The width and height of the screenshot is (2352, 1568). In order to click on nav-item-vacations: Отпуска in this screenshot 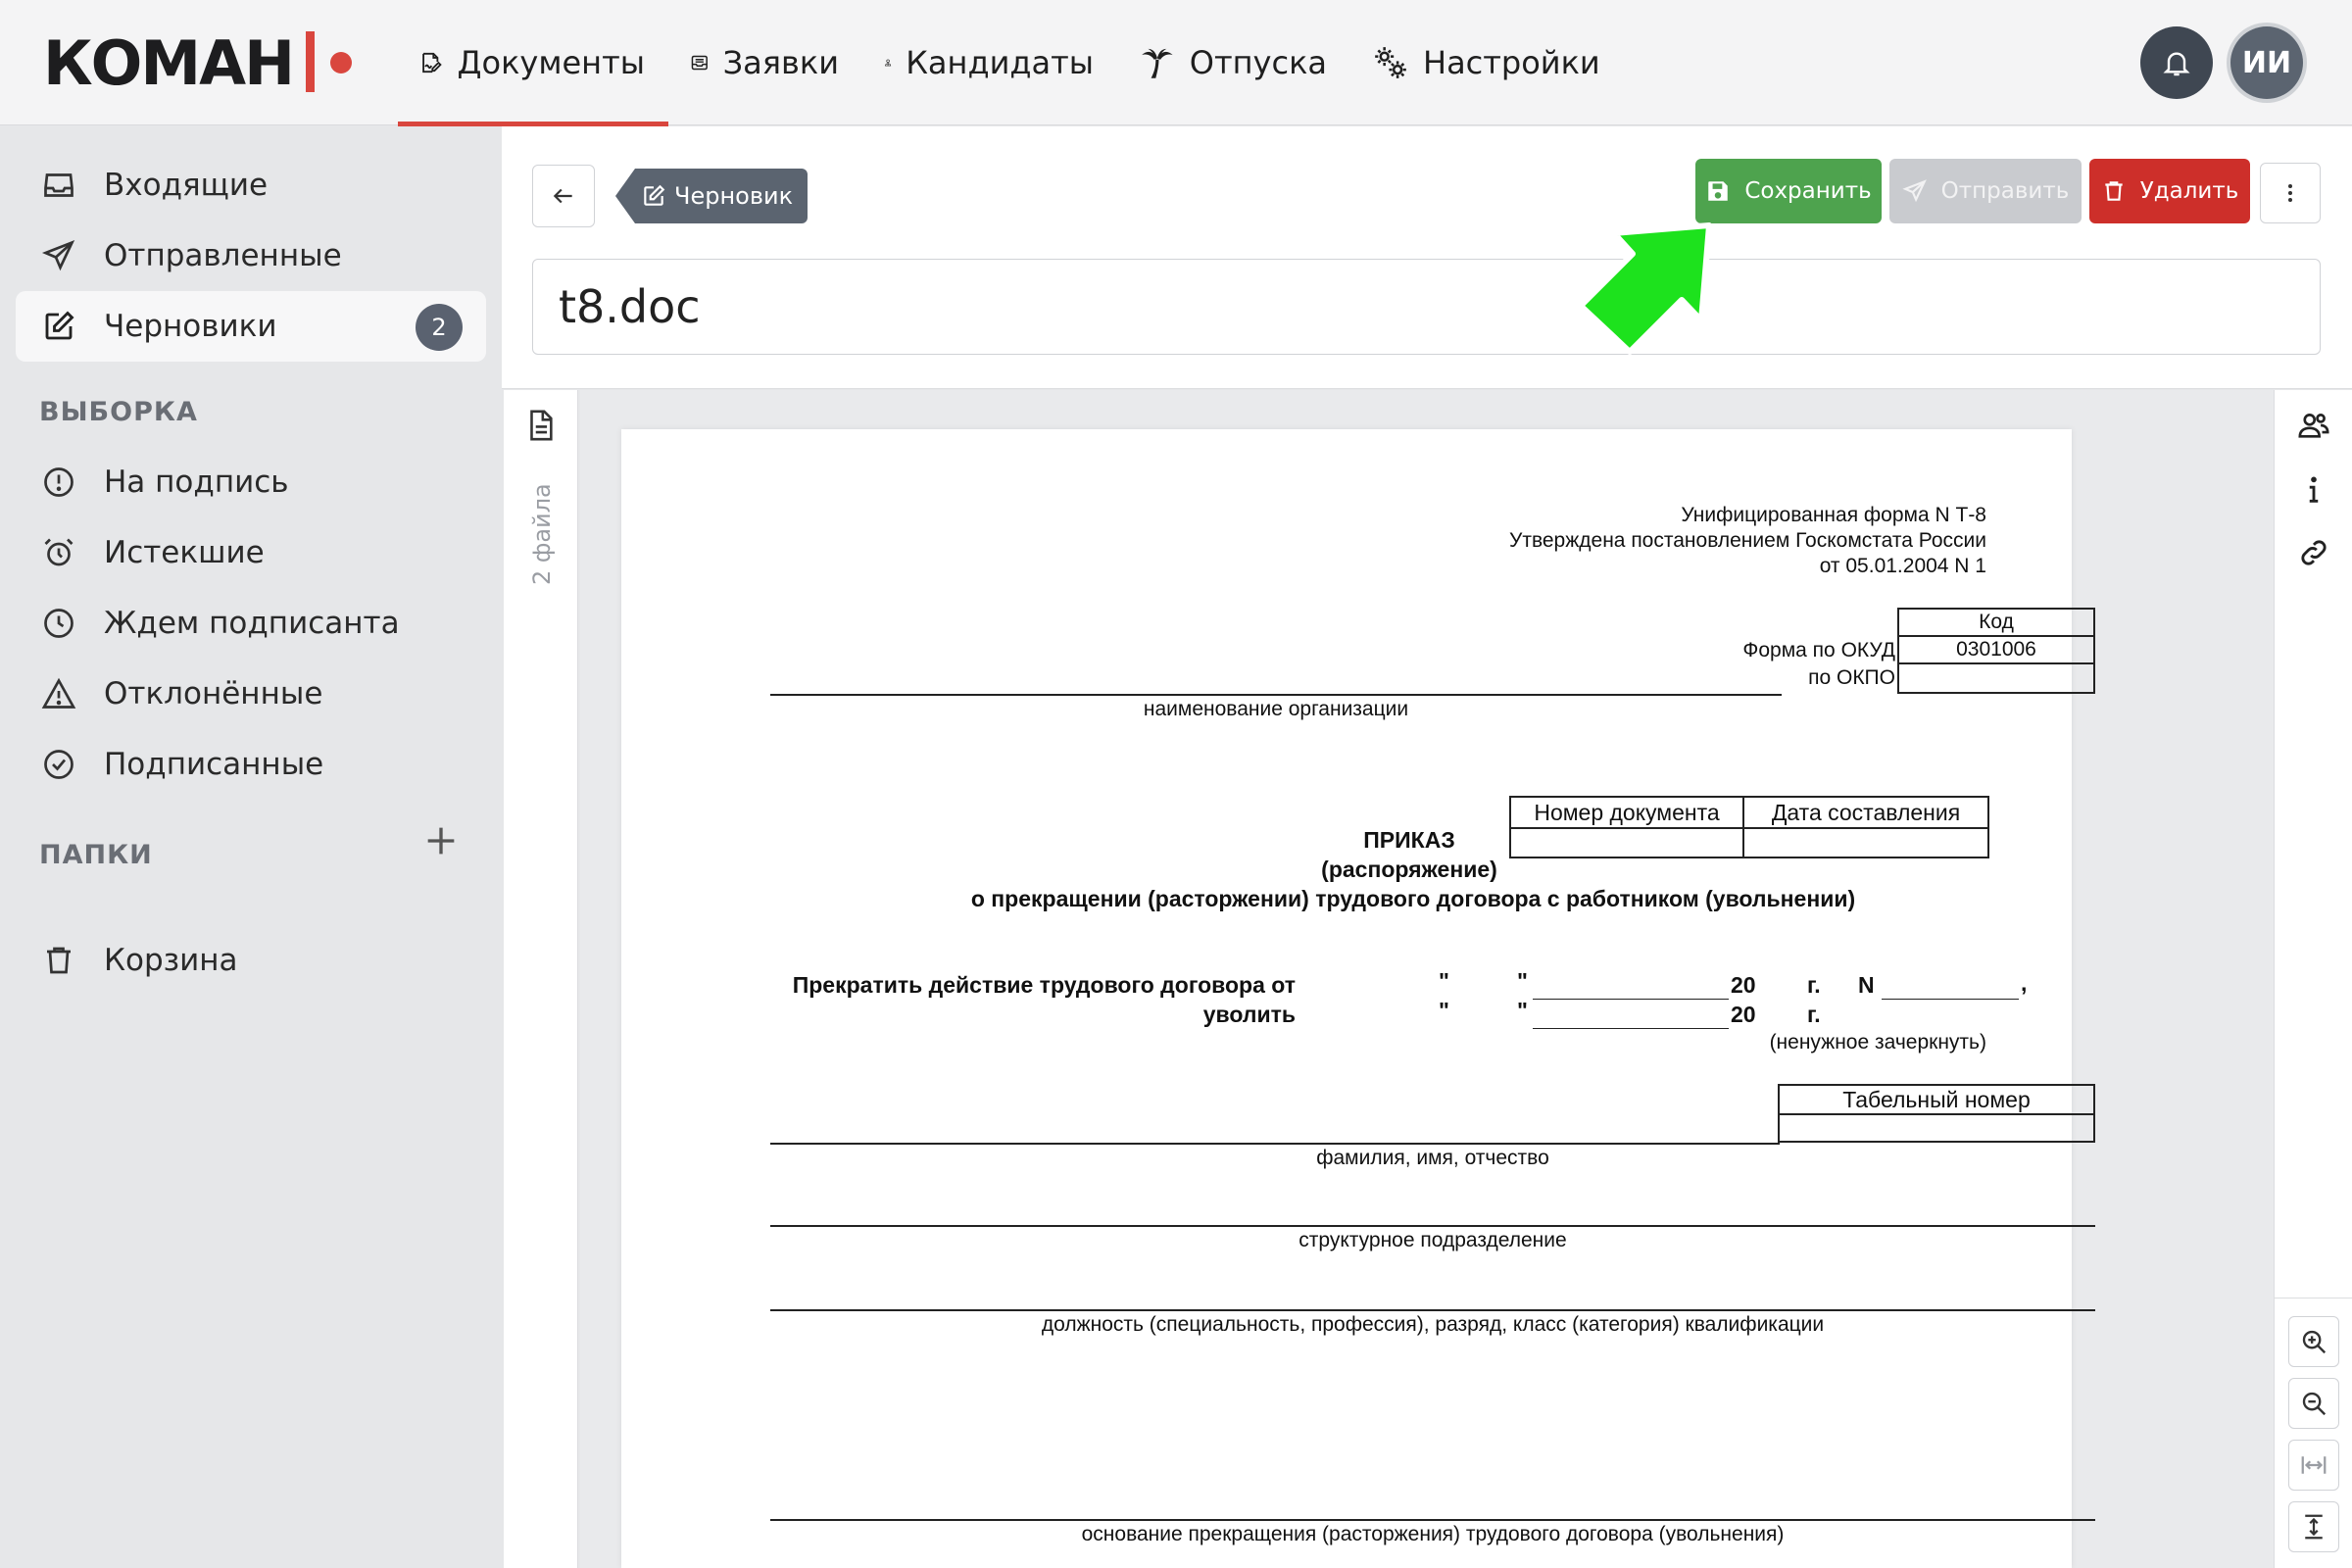, I will do `click(1233, 62)`.